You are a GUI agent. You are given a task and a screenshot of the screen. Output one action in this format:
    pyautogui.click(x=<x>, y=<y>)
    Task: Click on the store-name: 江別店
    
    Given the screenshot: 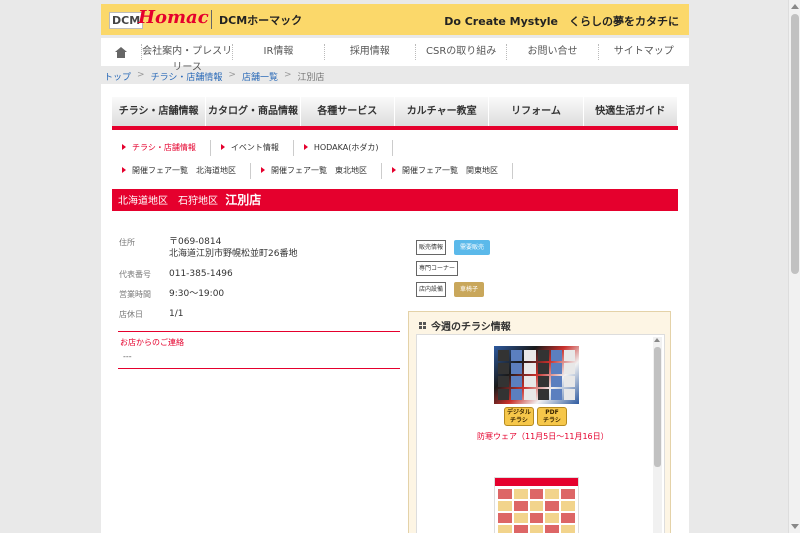 What is the action you would take?
    pyautogui.click(x=243, y=200)
    